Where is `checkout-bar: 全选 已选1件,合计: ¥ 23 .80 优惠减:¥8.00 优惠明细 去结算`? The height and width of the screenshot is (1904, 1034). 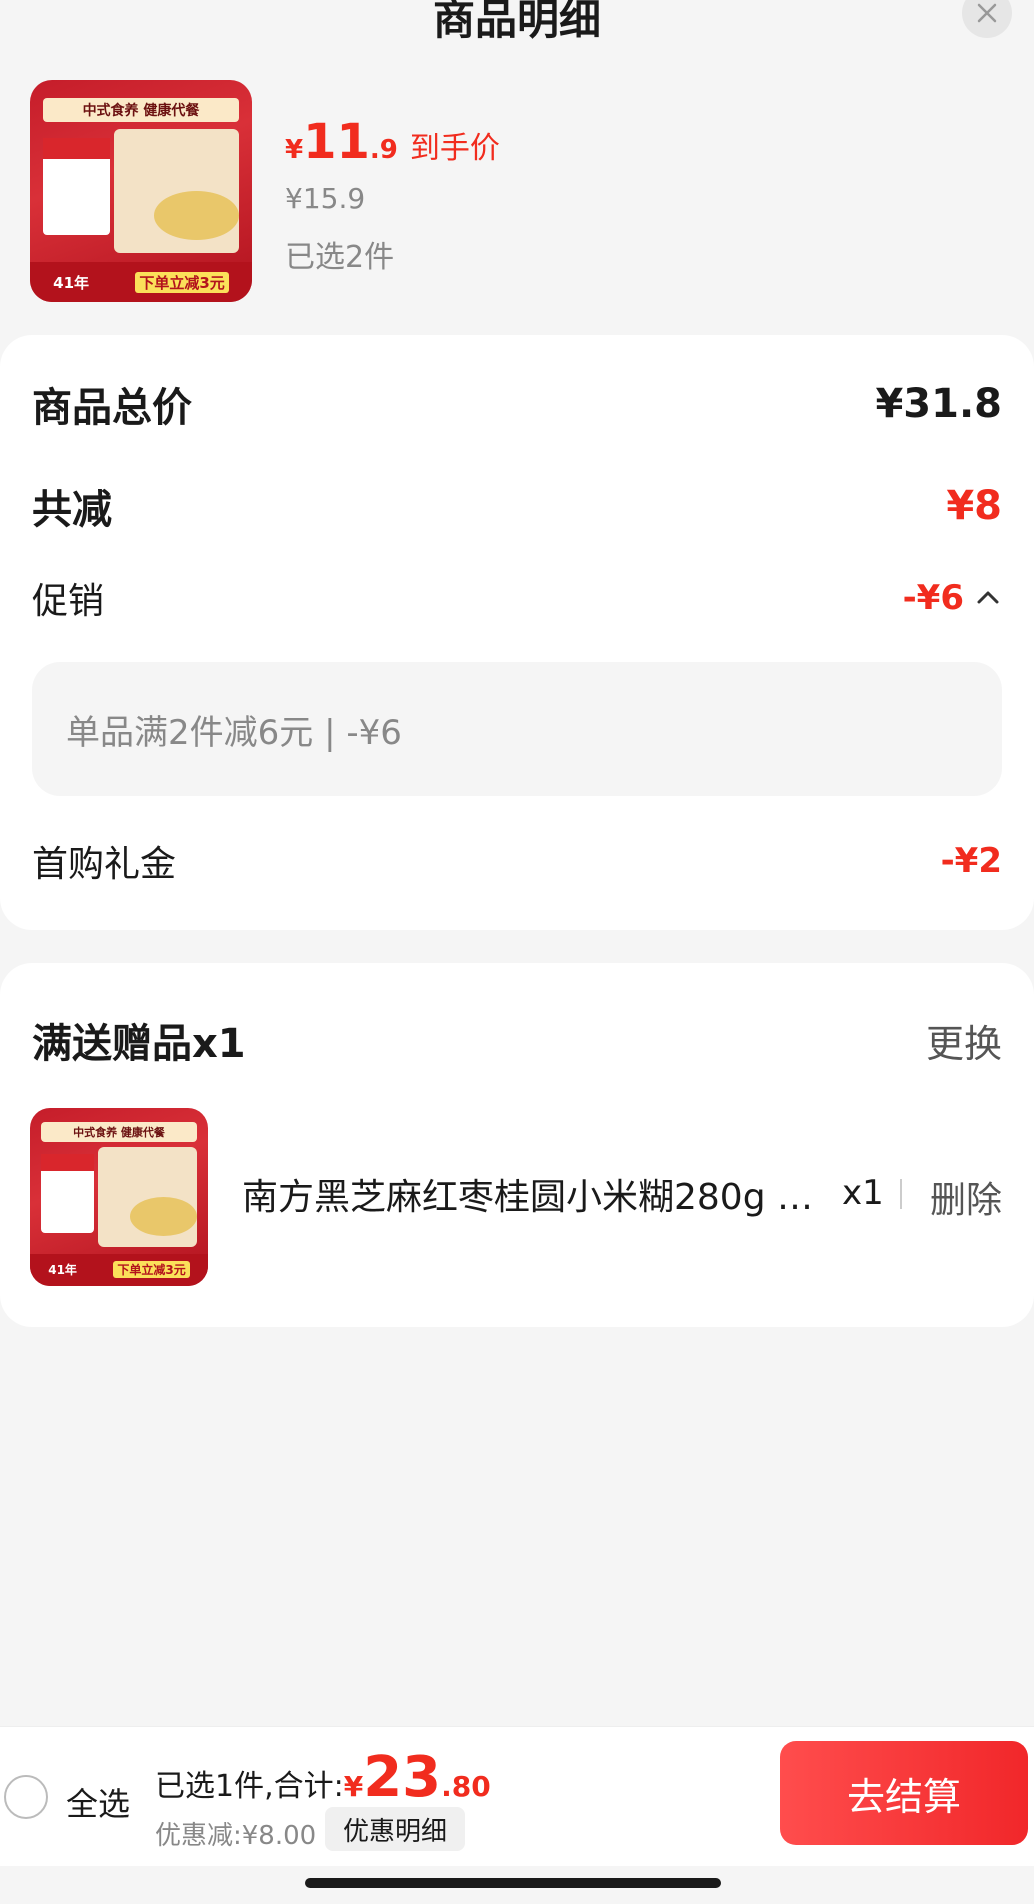 checkout-bar: 全选 已选1件,合计: ¥ 23 .80 优惠减:¥8.00 优惠明细 去结算 is located at coordinates (517, 1796).